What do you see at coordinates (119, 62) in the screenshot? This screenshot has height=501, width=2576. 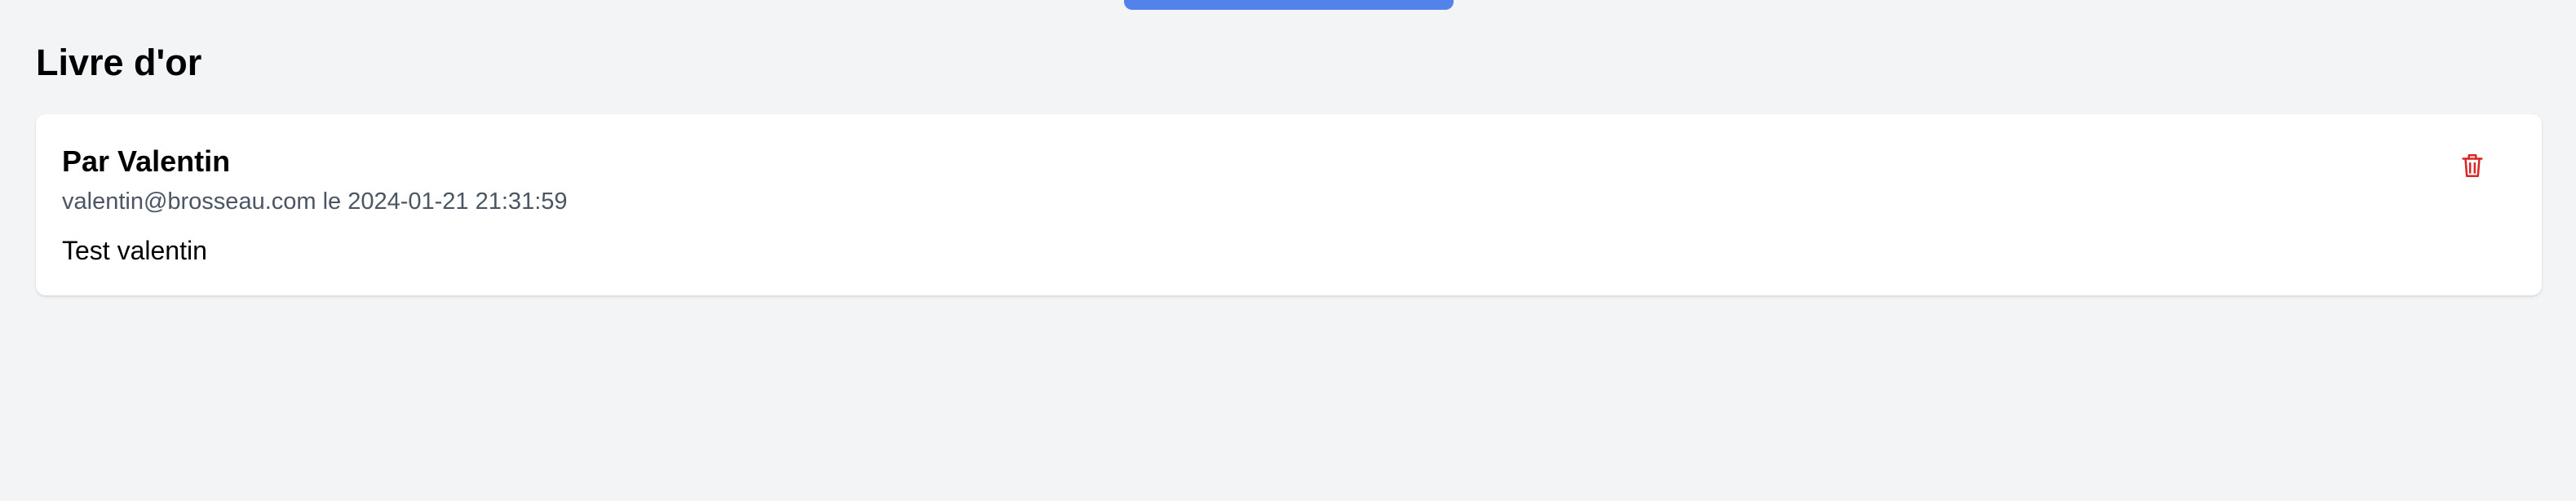 I see `page-title: Livre d'or` at bounding box center [119, 62].